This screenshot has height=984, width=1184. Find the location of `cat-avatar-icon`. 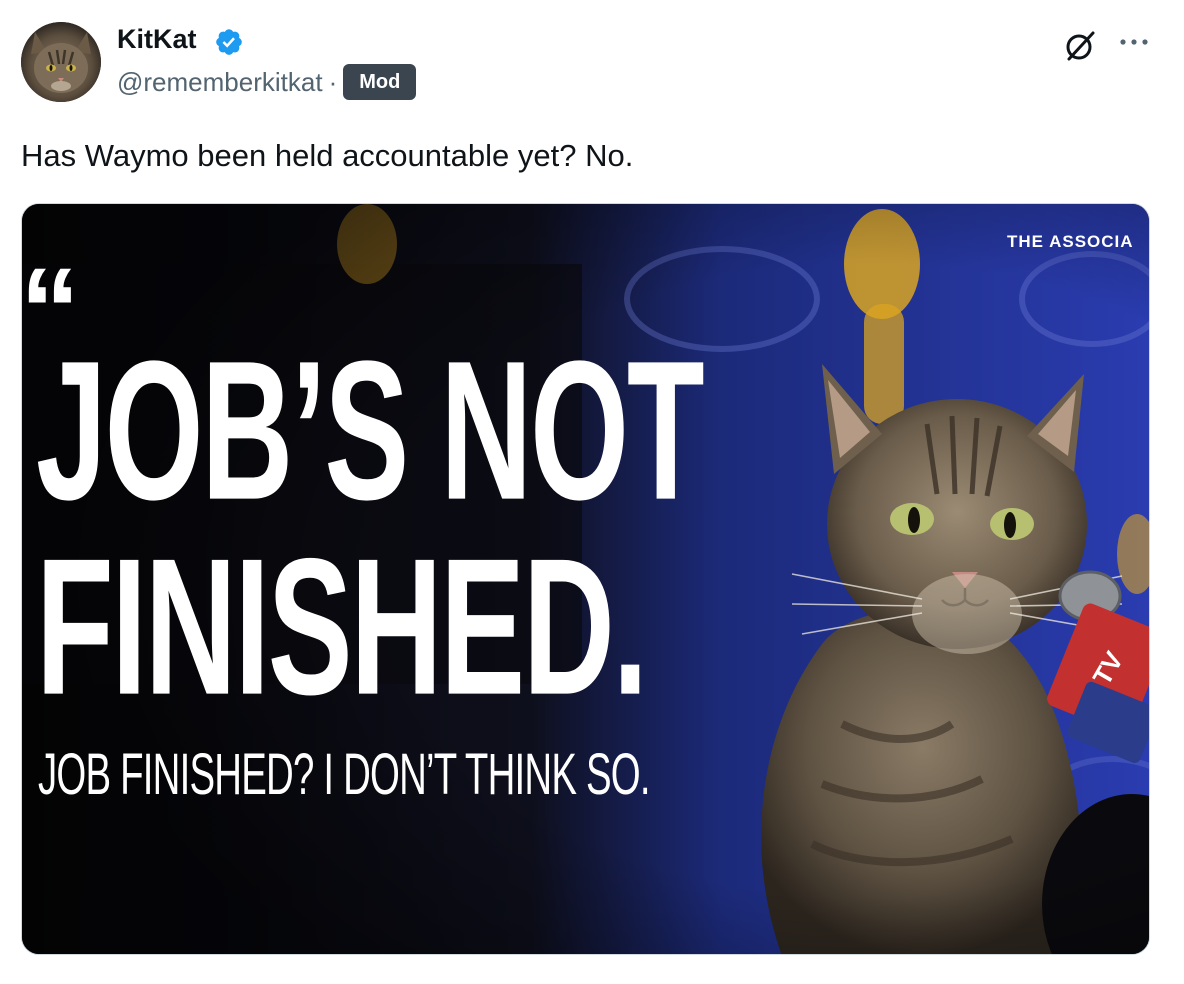

cat-avatar-icon is located at coordinates (61, 62).